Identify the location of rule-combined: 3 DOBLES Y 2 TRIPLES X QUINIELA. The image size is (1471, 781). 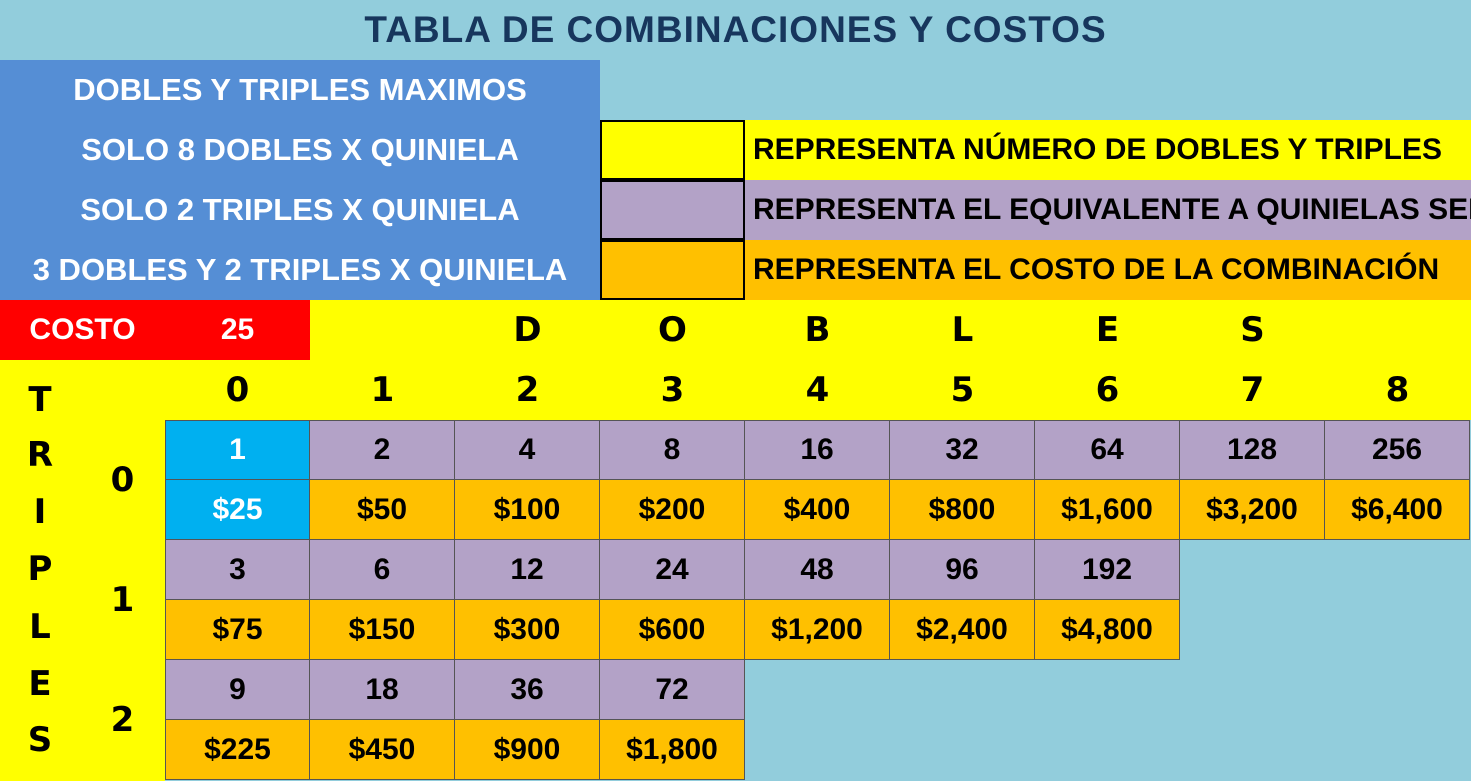
(300, 269).